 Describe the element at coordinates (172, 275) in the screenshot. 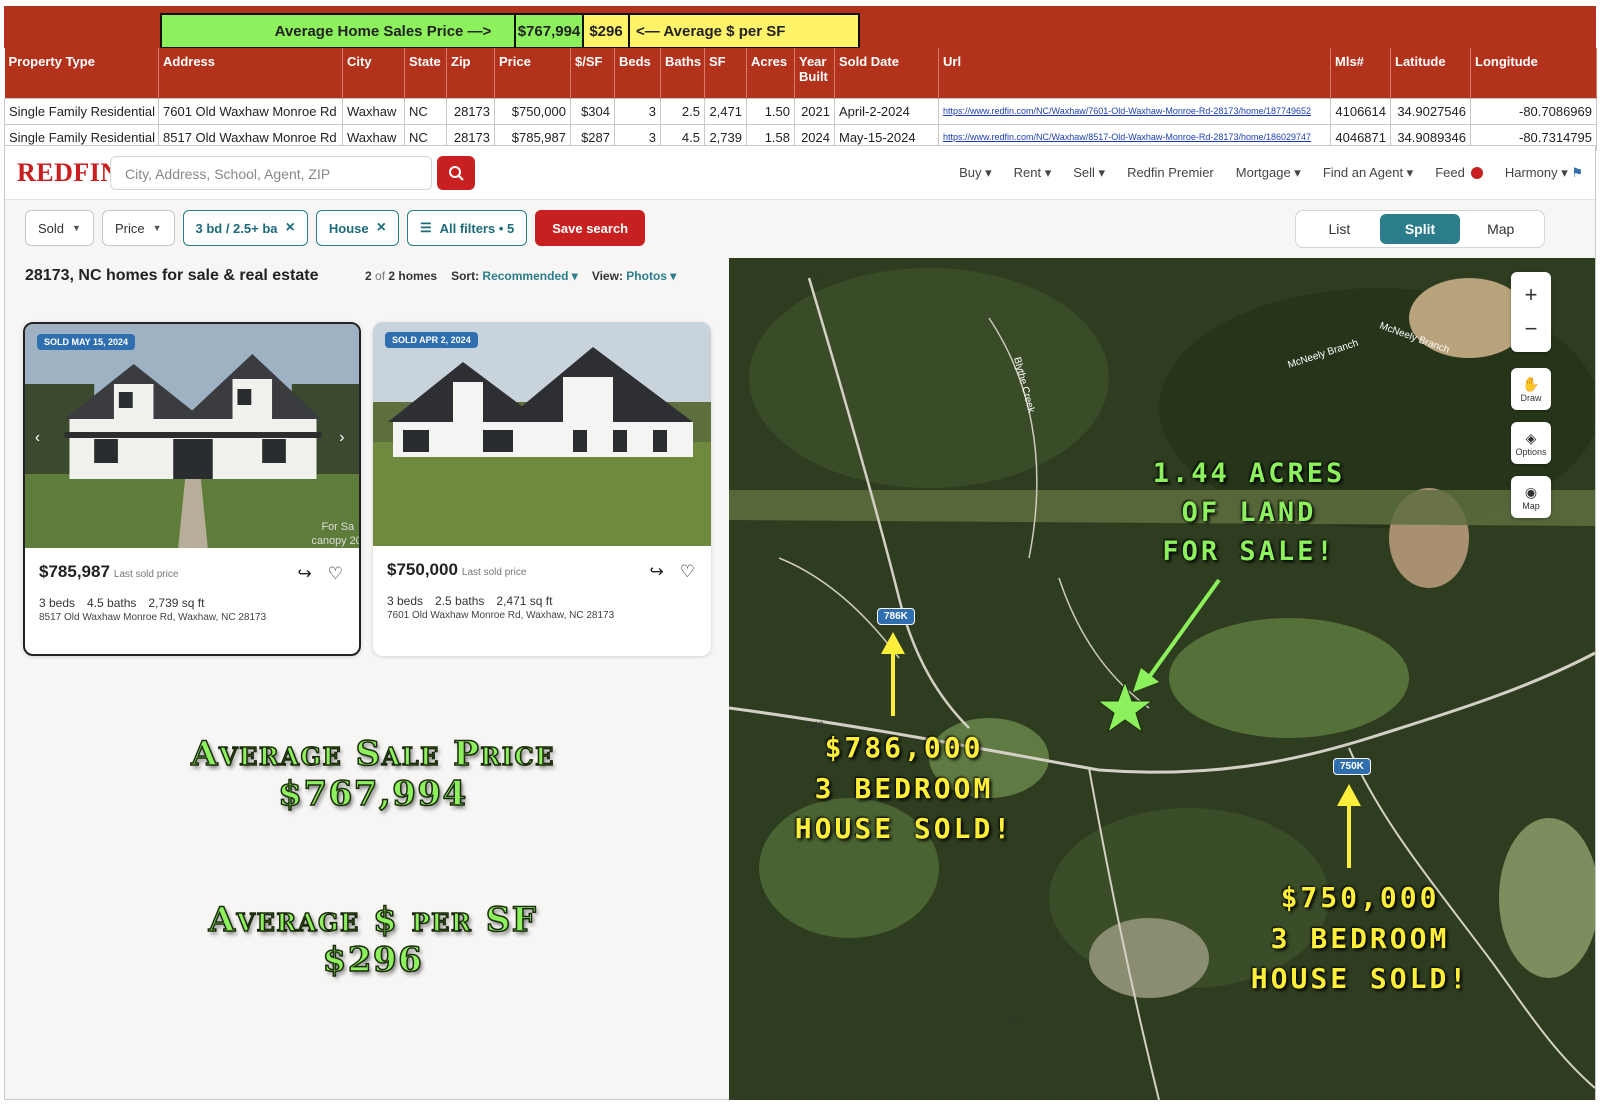

I see `results-title: 28173, NC homes for sale & real estate` at that location.